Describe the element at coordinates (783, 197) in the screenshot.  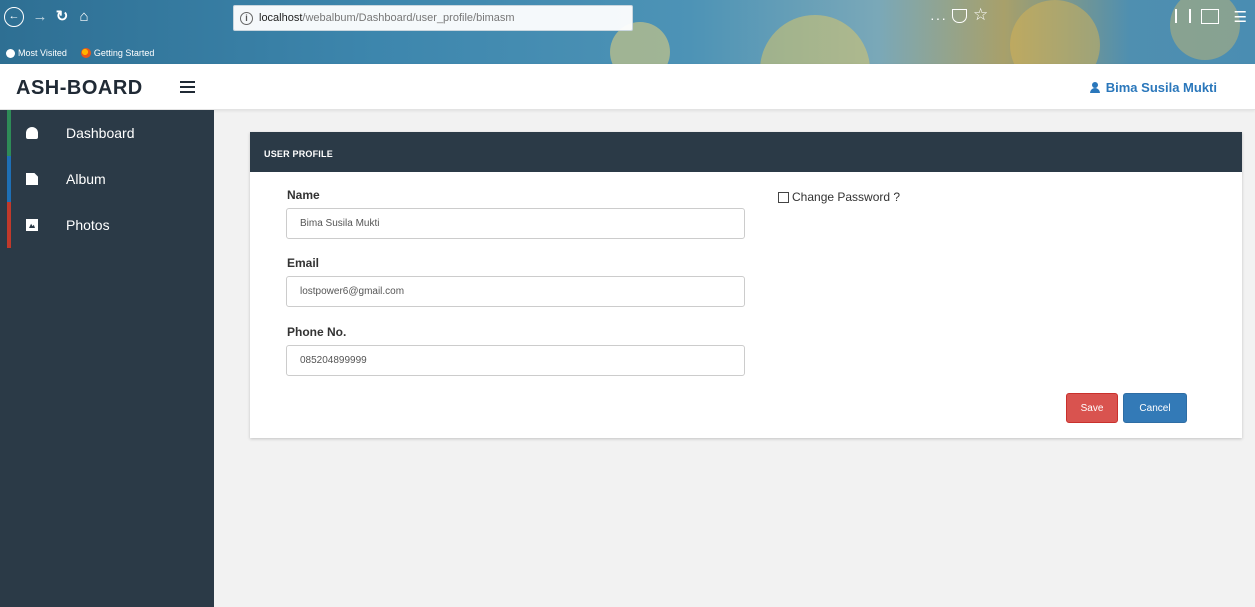
I see `change-password-checkbox` at that location.